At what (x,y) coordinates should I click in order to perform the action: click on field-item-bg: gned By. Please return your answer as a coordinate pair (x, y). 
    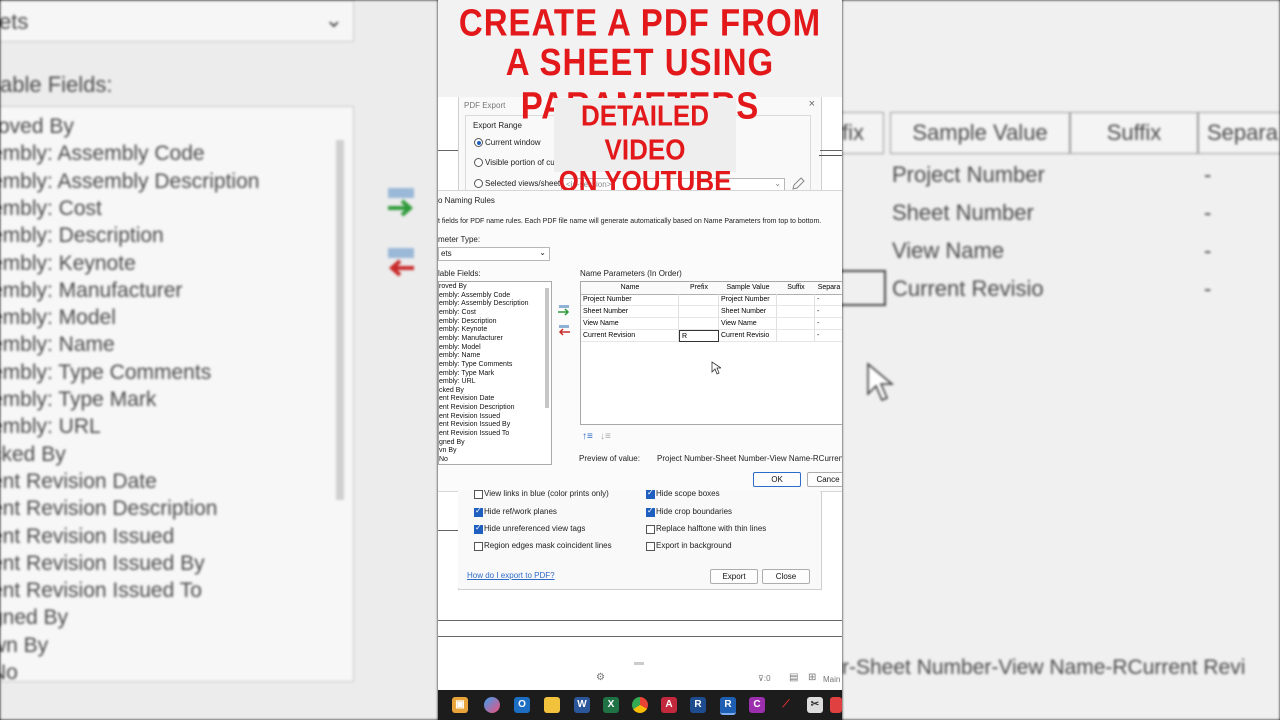
    Looking at the image, I should click on (34, 618).